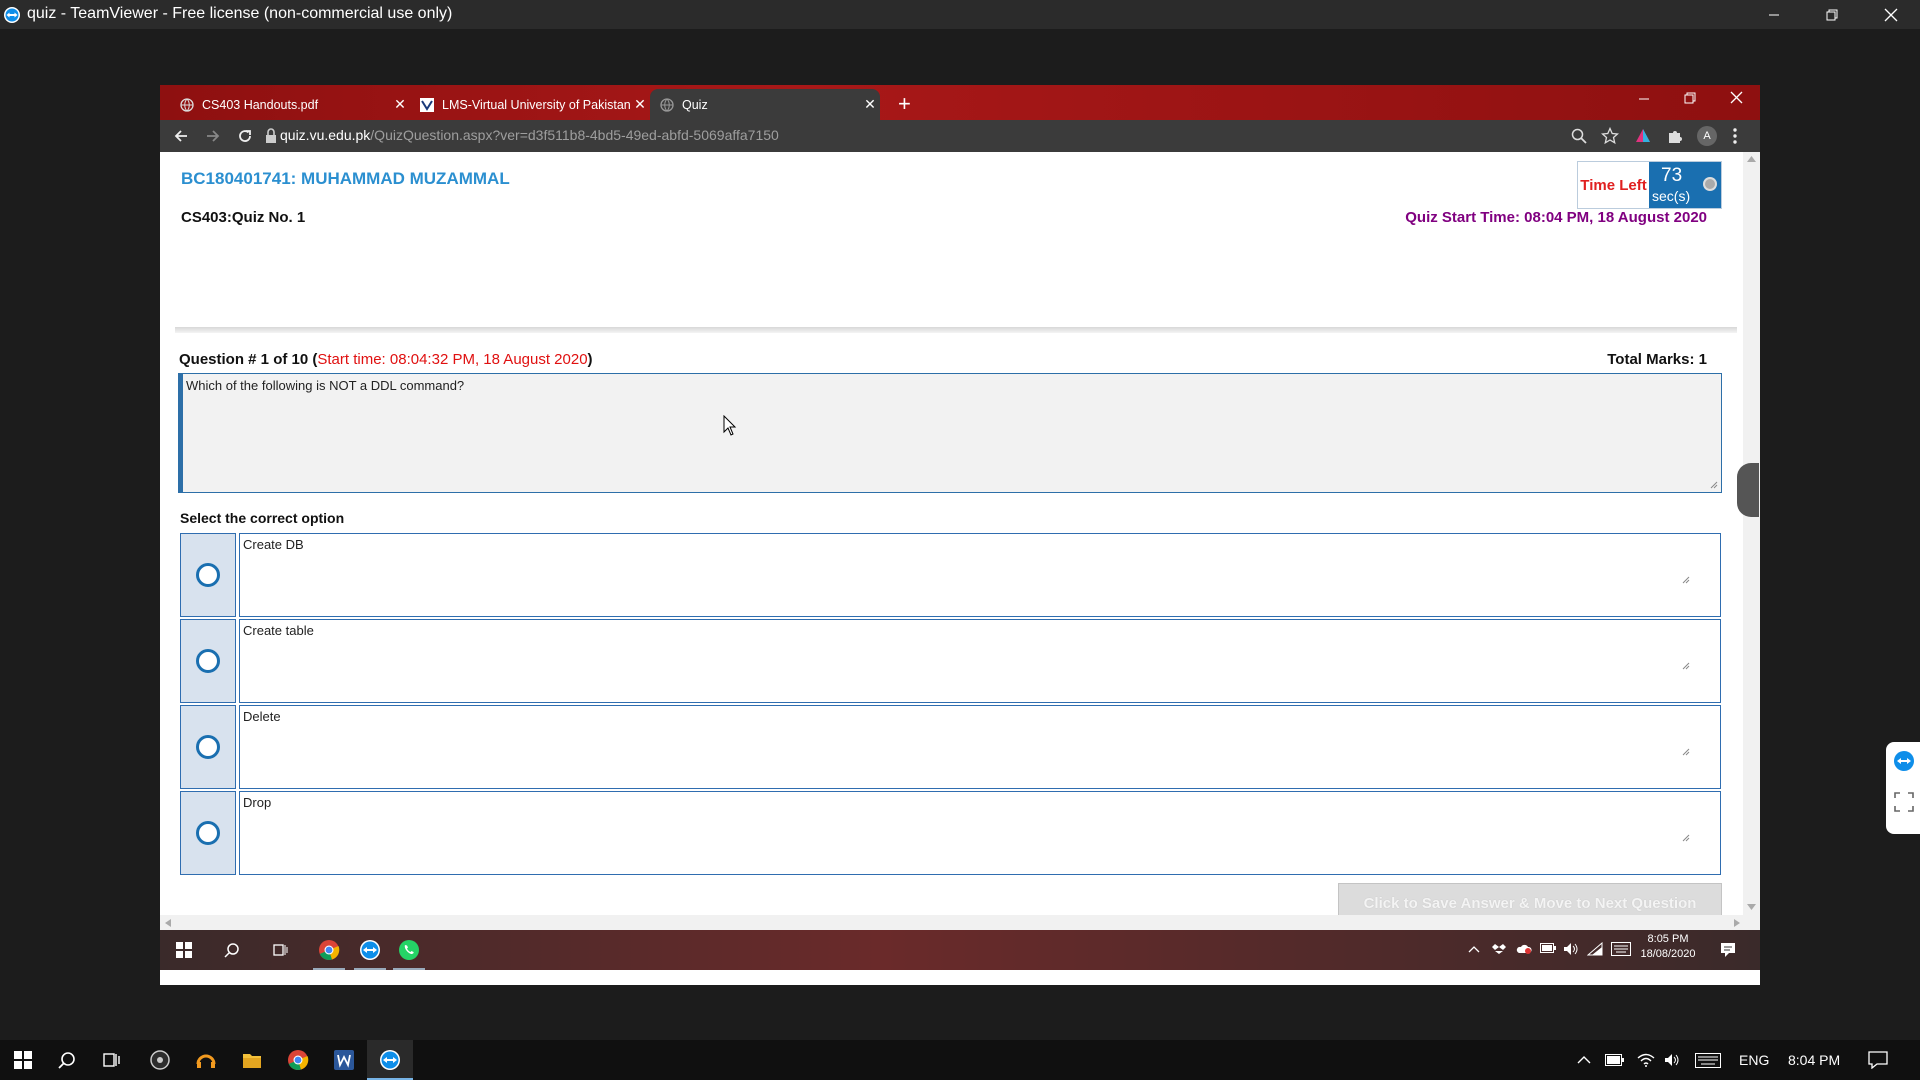 The width and height of the screenshot is (1920, 1080). What do you see at coordinates (1708, 1060) in the screenshot?
I see `keyboard-icon` at bounding box center [1708, 1060].